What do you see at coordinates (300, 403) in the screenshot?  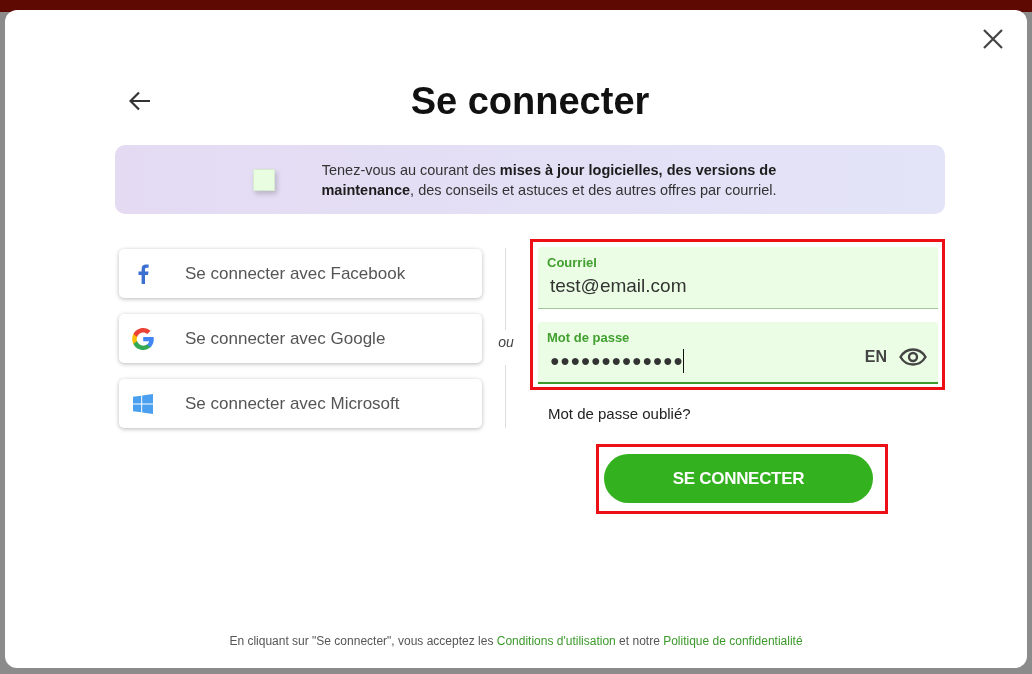 I see `social-login-button: Se connecter avec Microsoft` at bounding box center [300, 403].